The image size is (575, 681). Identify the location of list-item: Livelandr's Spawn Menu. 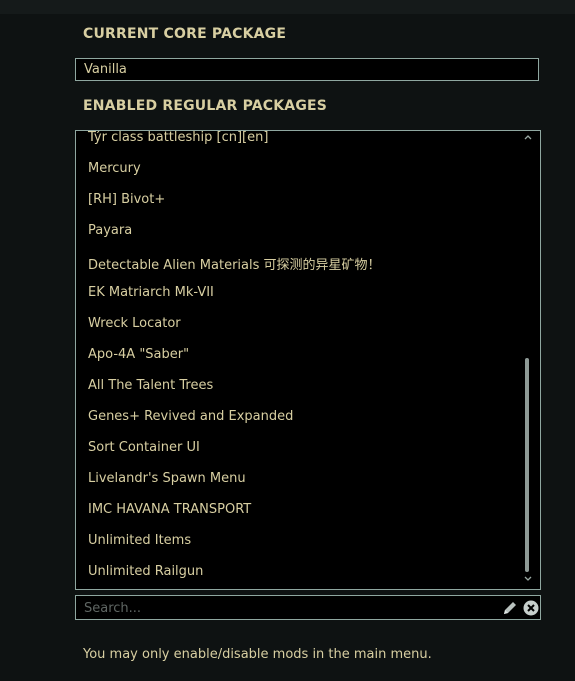
(167, 478).